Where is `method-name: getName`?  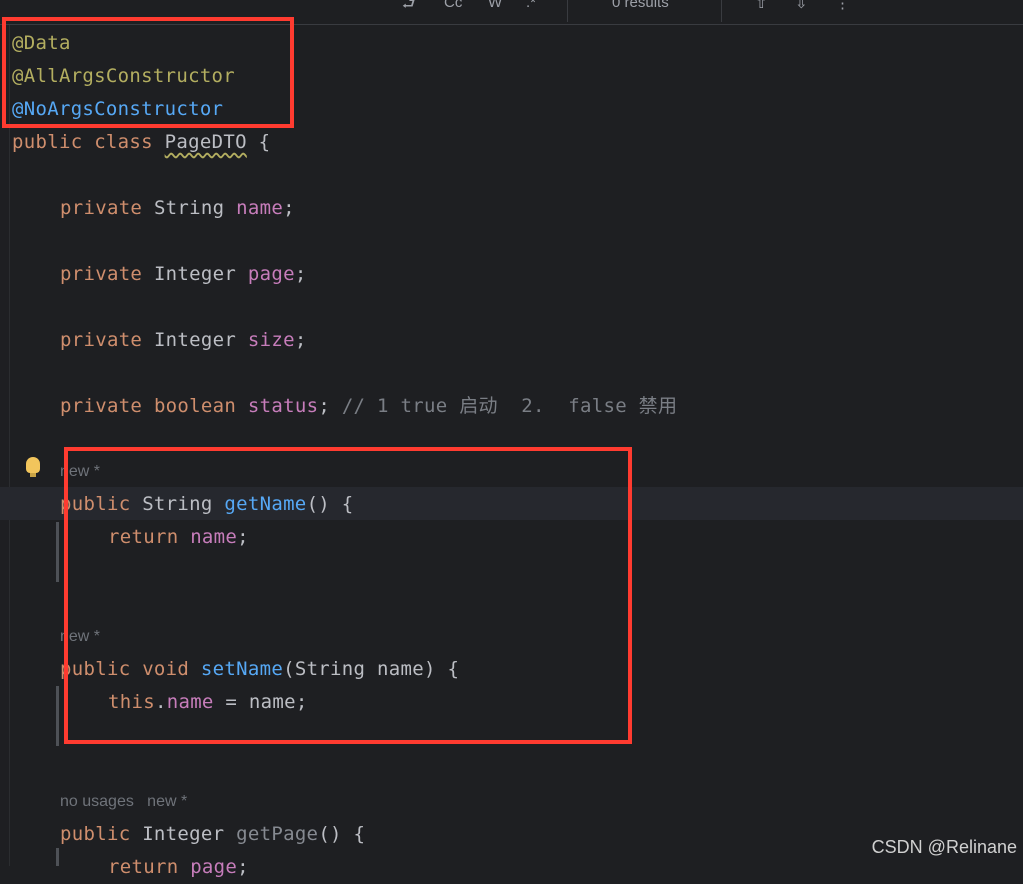 method-name: getName is located at coordinates (265, 504).